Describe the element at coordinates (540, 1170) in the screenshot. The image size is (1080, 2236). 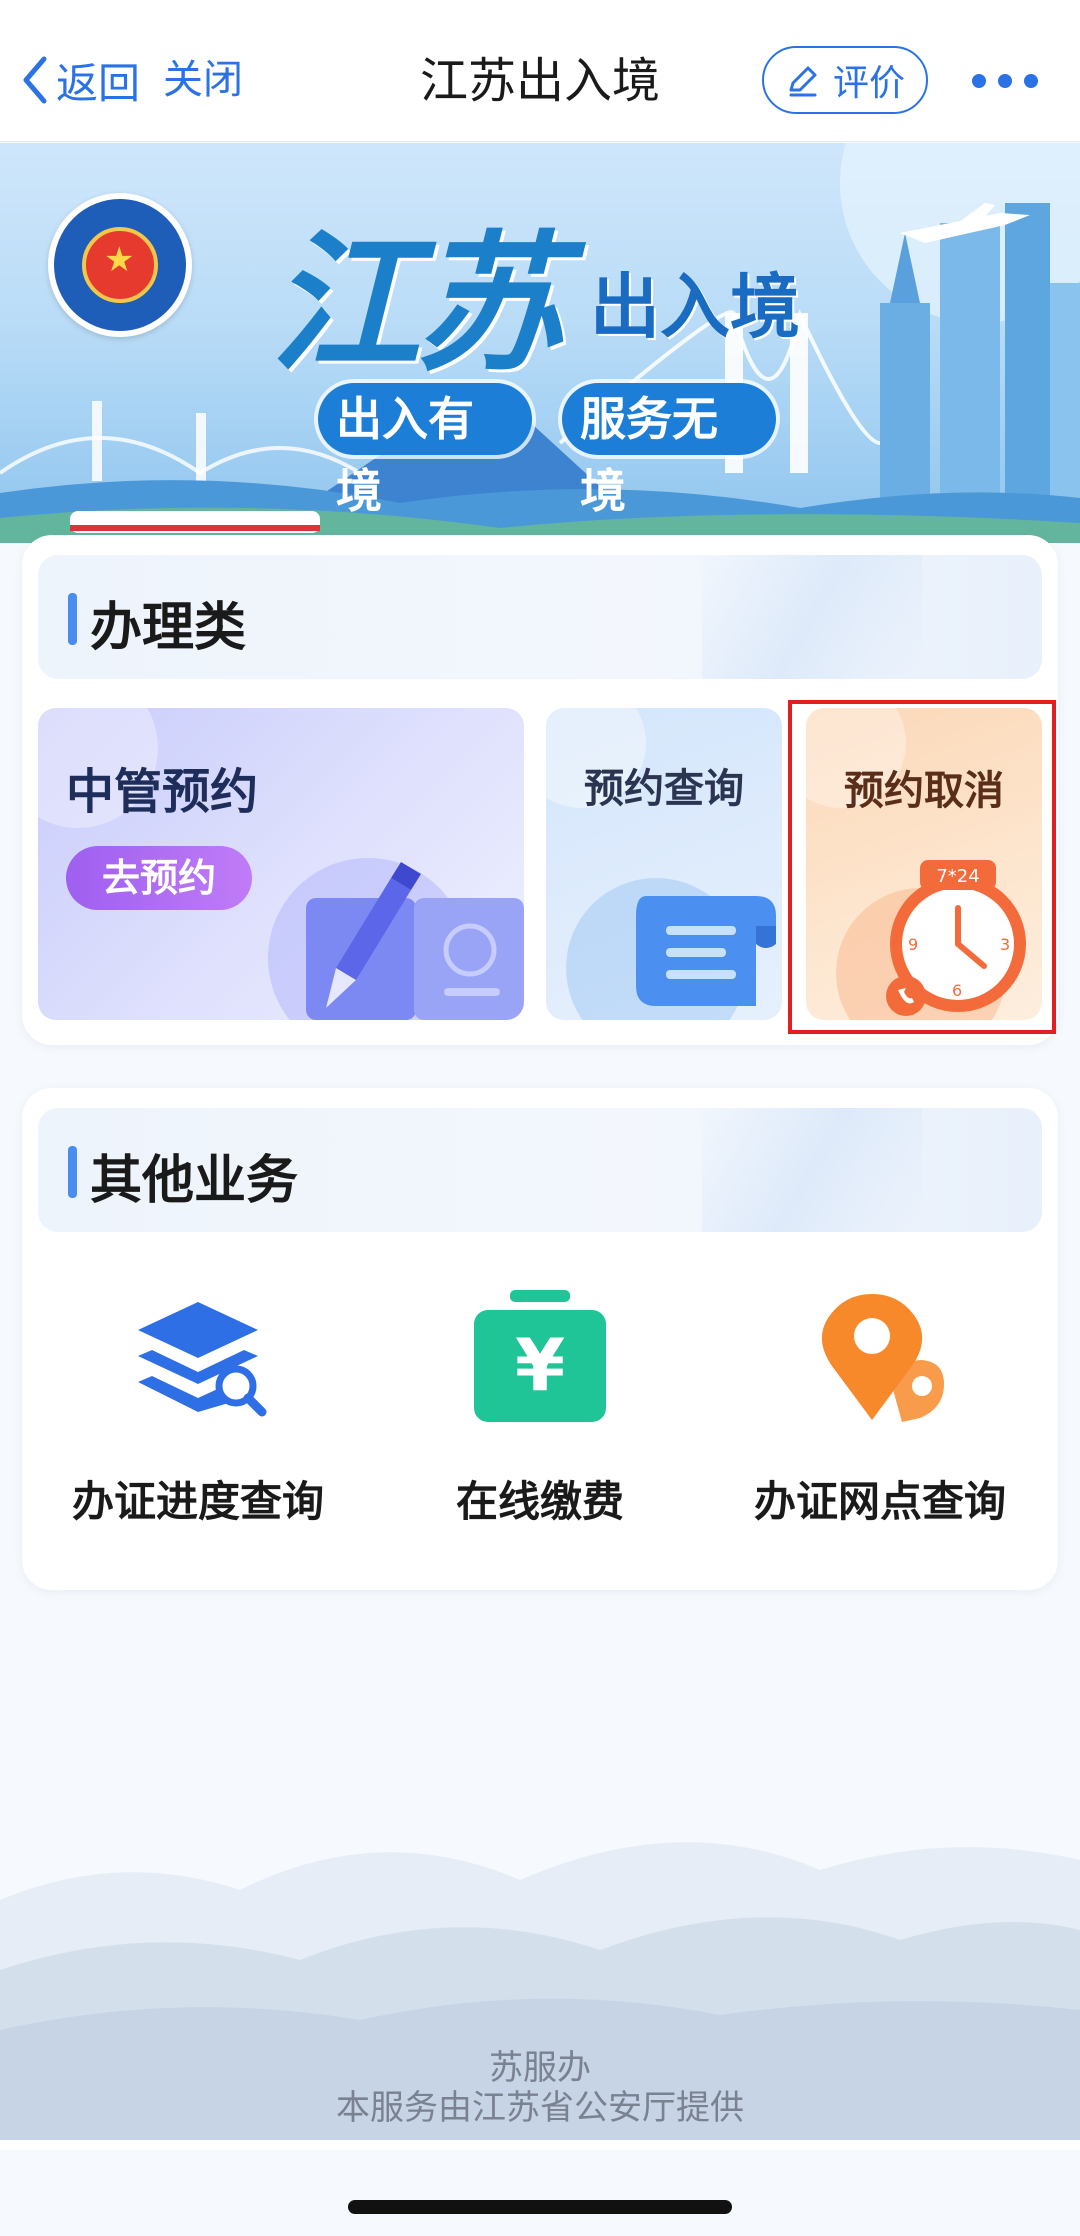
I see `other-panel-header: 其他业务` at that location.